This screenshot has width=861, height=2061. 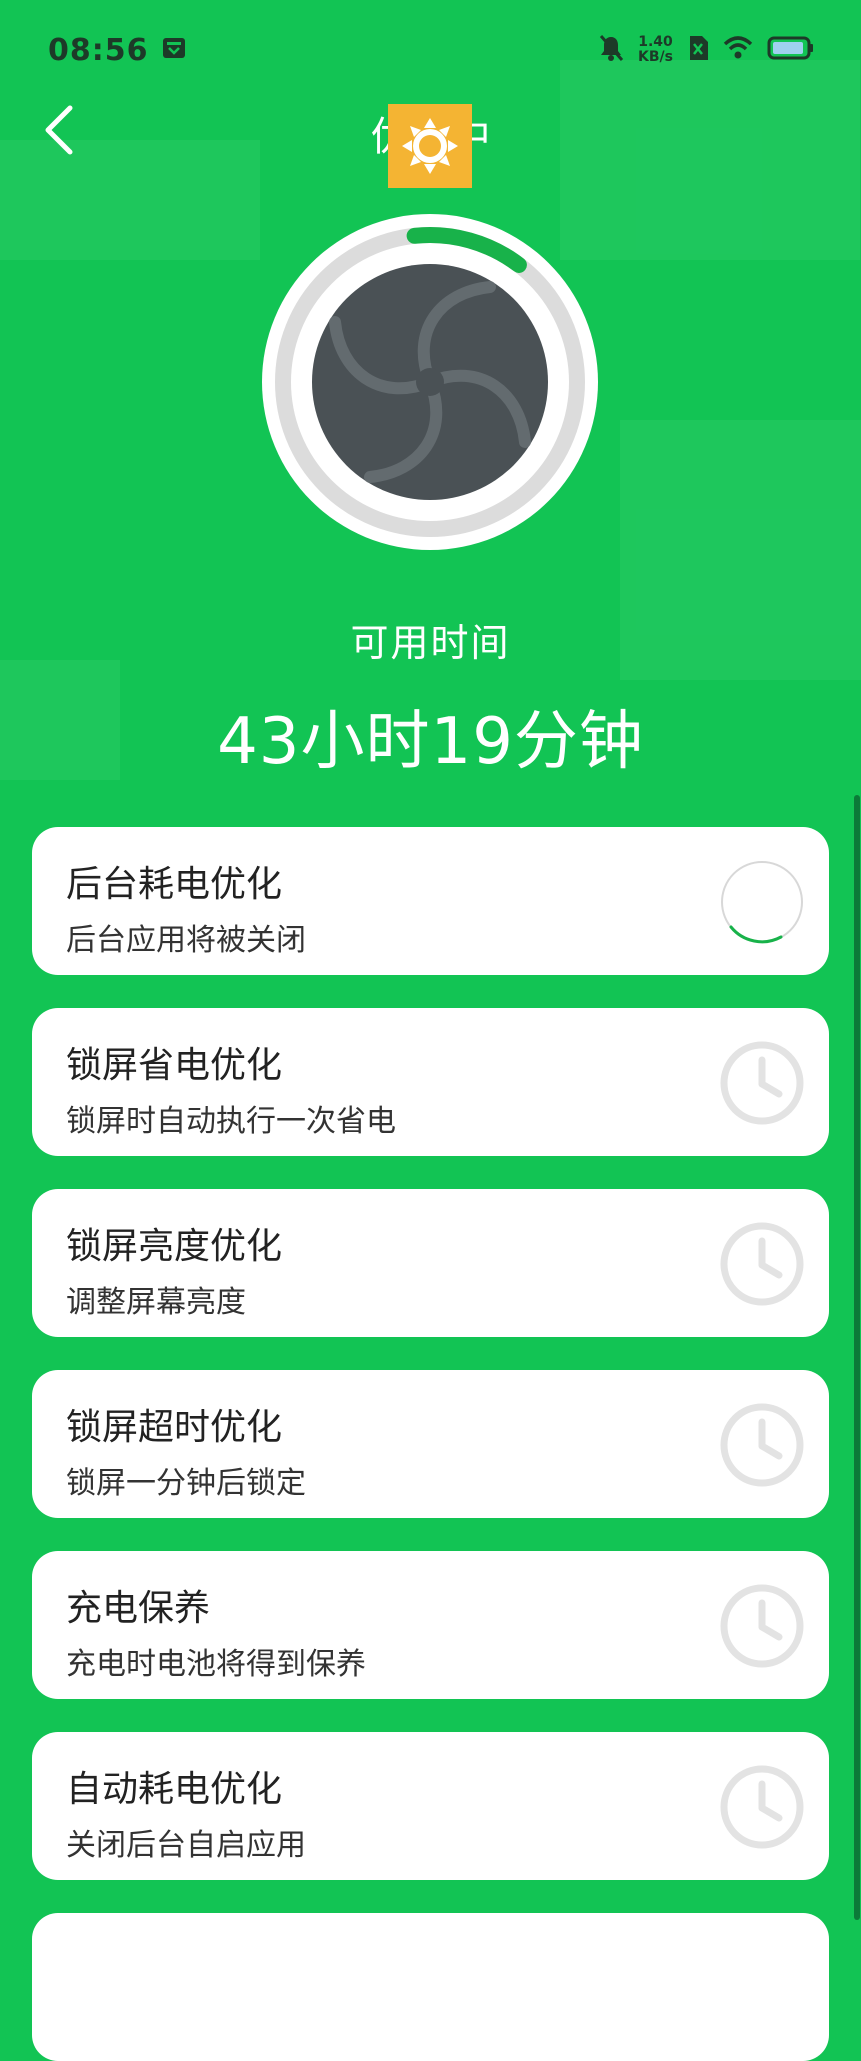 I want to click on spinner-icon, so click(x=762, y=902).